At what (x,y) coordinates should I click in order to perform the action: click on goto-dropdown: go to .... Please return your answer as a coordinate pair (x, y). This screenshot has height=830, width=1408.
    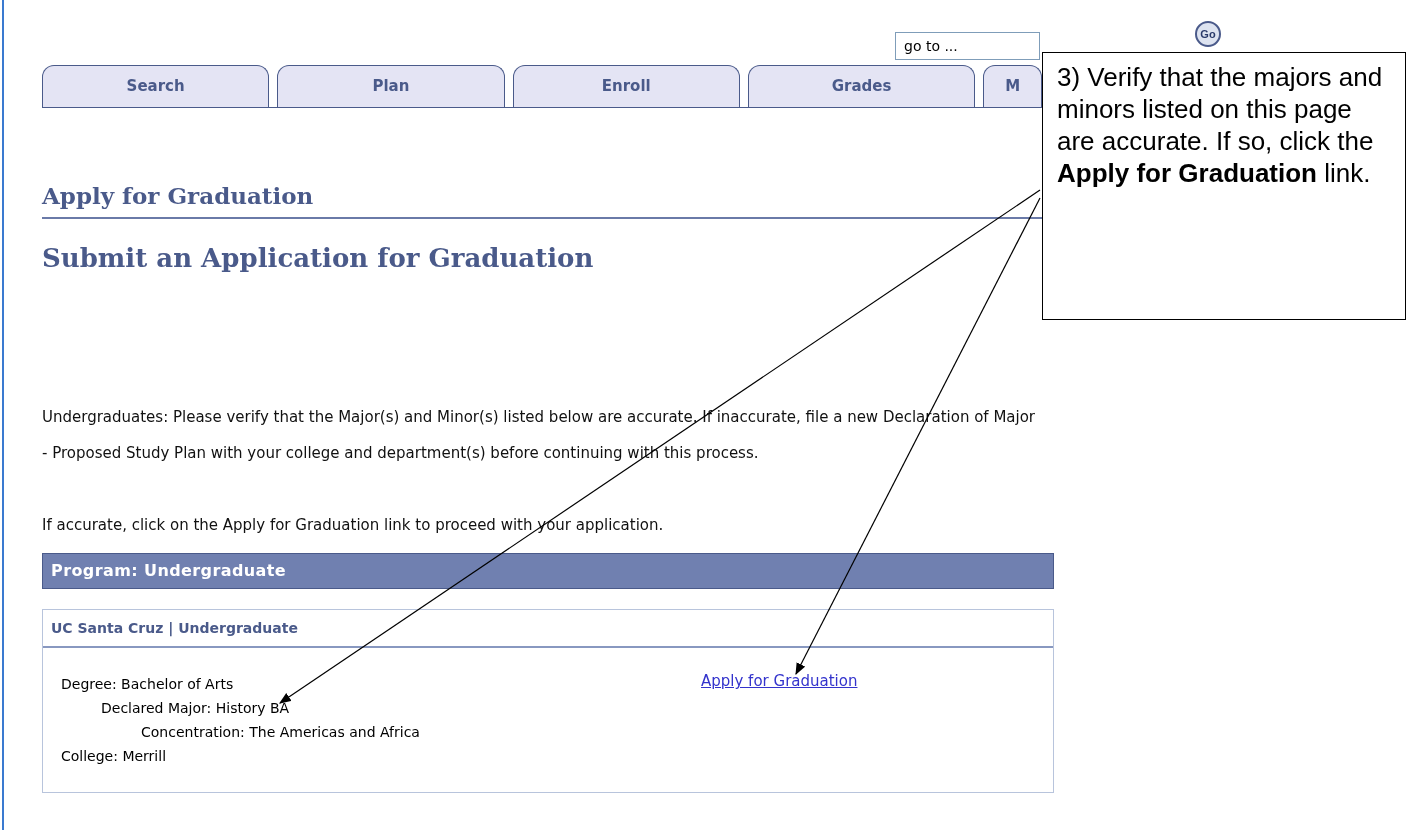
    Looking at the image, I should click on (967, 46).